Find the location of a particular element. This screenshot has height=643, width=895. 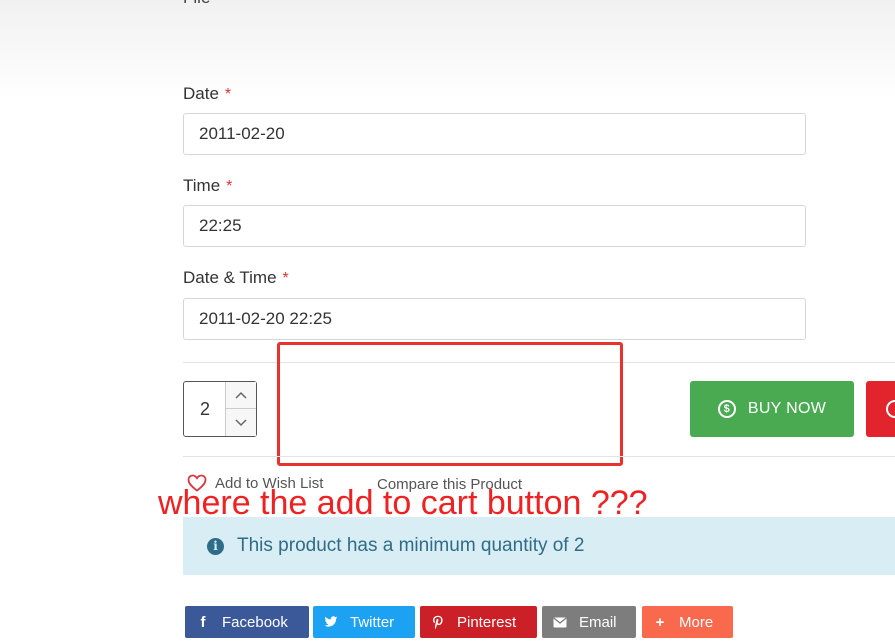

file-field-label: File is located at coordinates (196, 4).